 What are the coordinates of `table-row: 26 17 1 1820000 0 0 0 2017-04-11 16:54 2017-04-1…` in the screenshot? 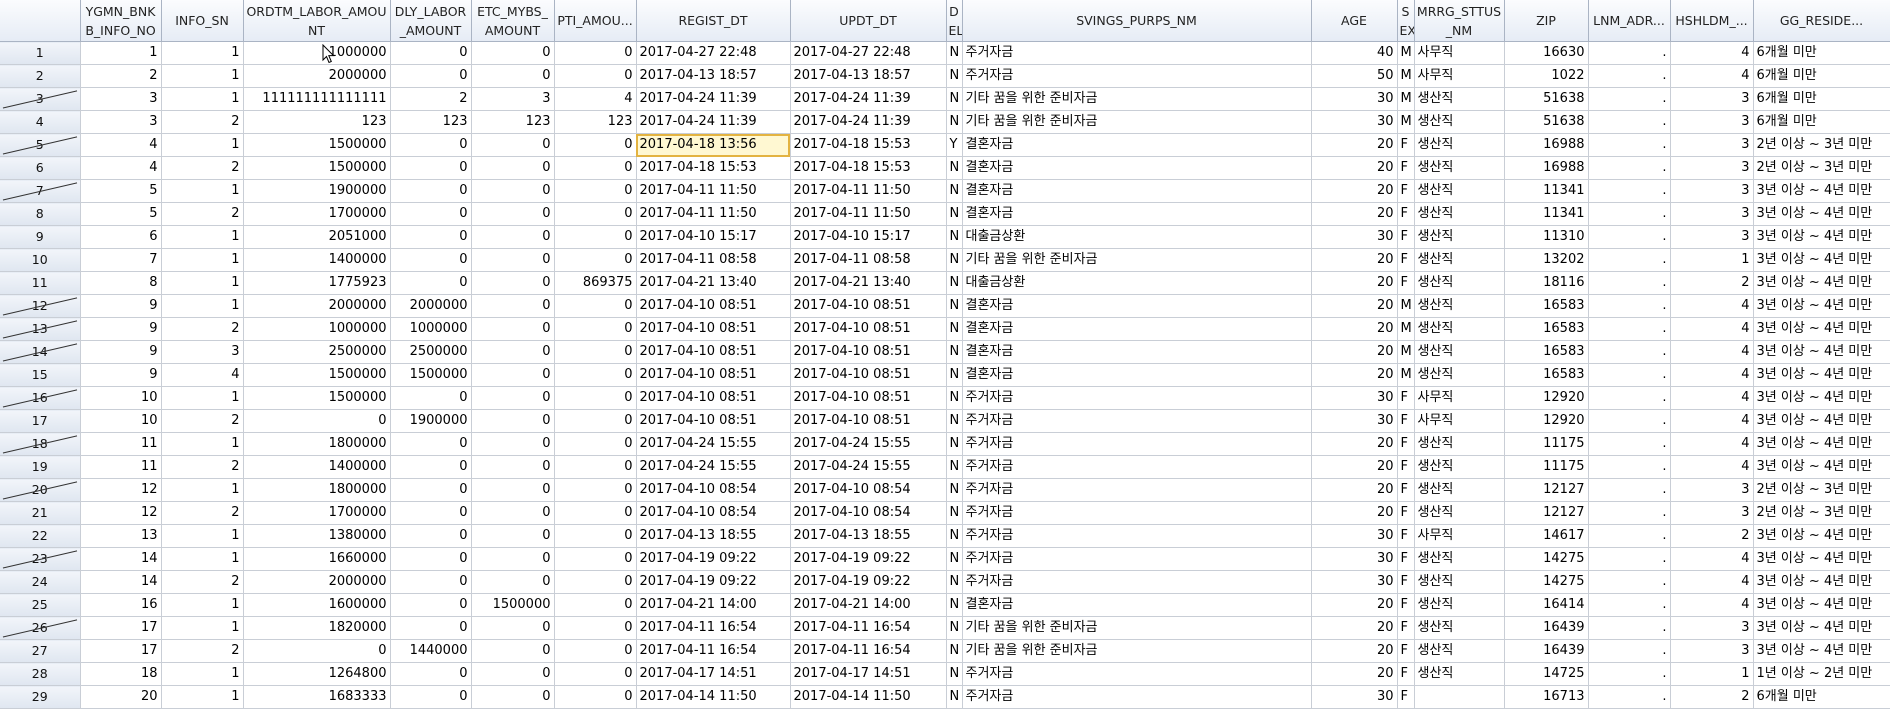 It's located at (945, 628).